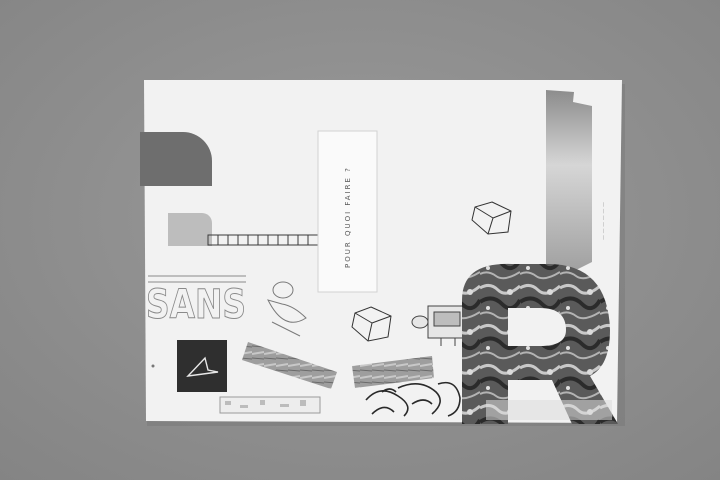 This screenshot has height=480, width=720. What do you see at coordinates (202, 366) in the screenshot?
I see `dark-square` at bounding box center [202, 366].